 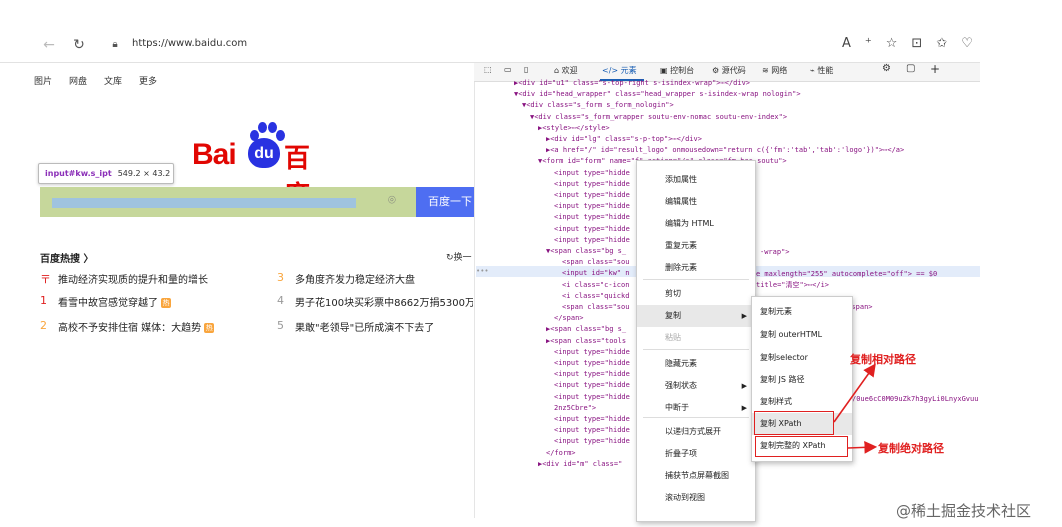 What do you see at coordinates (974, 43) in the screenshot?
I see `heart-icon: ♡` at bounding box center [974, 43].